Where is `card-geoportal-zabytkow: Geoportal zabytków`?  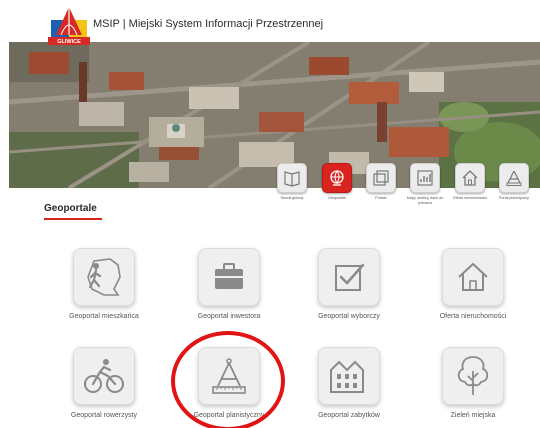 card-geoportal-zabytkow: Geoportal zabytków is located at coordinates (349, 383).